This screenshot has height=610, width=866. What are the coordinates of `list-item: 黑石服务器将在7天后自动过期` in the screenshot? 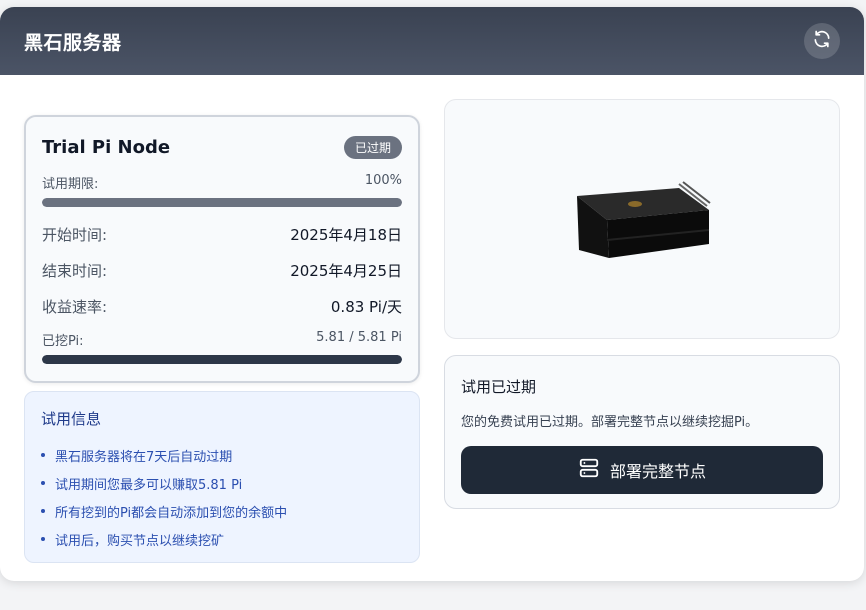 It's located at (222, 455).